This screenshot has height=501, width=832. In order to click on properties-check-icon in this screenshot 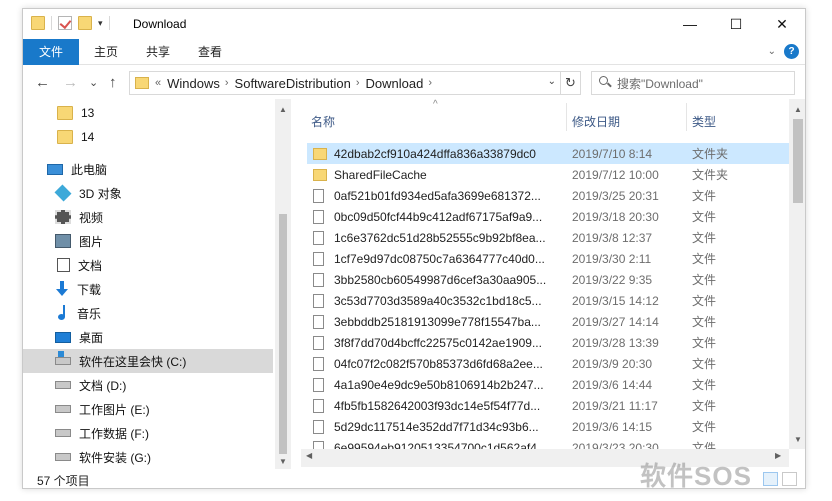, I will do `click(65, 23)`.